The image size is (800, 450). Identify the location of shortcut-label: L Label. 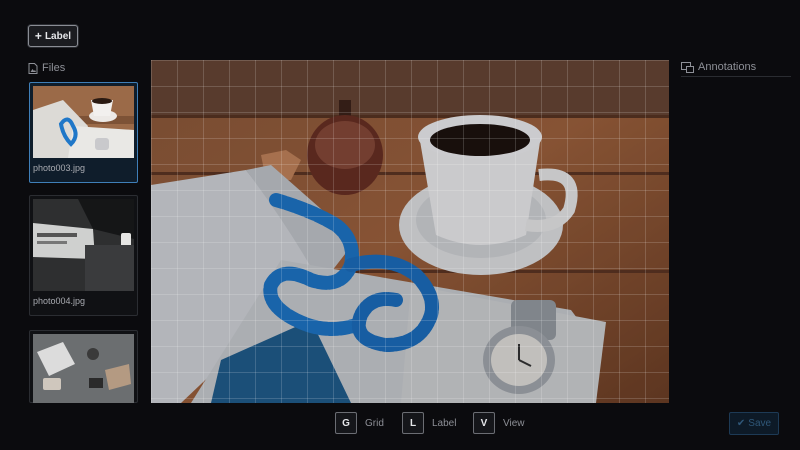
(429, 423).